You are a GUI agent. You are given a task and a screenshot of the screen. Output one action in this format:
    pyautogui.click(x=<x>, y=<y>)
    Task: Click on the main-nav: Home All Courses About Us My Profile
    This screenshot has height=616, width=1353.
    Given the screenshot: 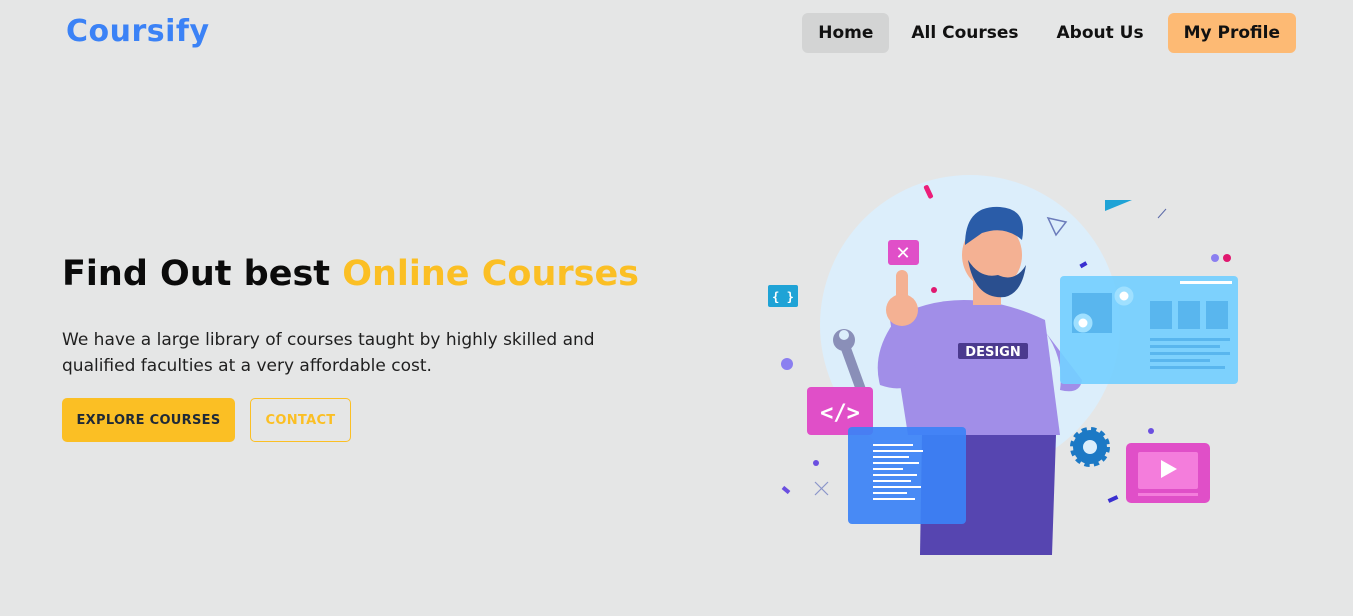 What is the action you would take?
    pyautogui.click(x=1049, y=33)
    